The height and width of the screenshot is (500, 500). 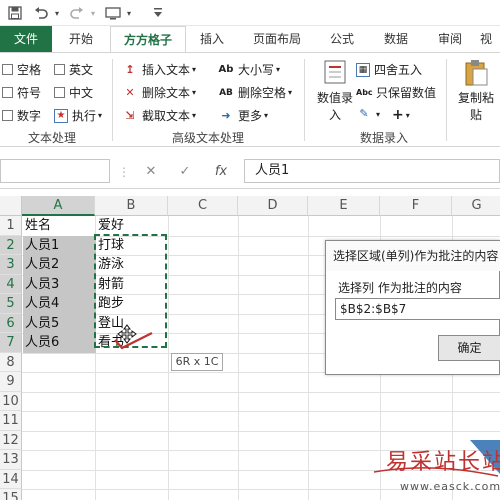 What do you see at coordinates (11, 421) in the screenshot?
I see `row-header-11: 11` at bounding box center [11, 421].